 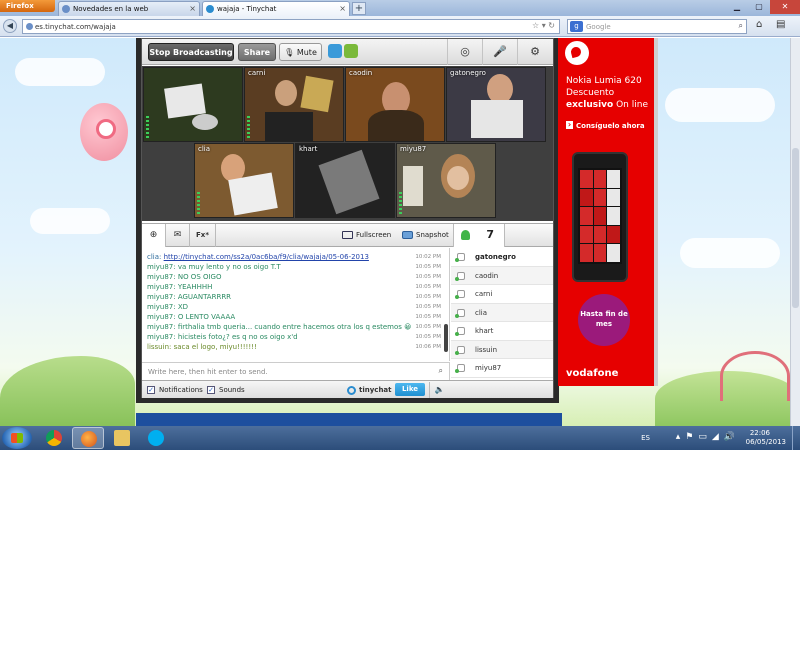 What do you see at coordinates (446, 180) in the screenshot?
I see `camera-tile-miyu87: miyu87` at bounding box center [446, 180].